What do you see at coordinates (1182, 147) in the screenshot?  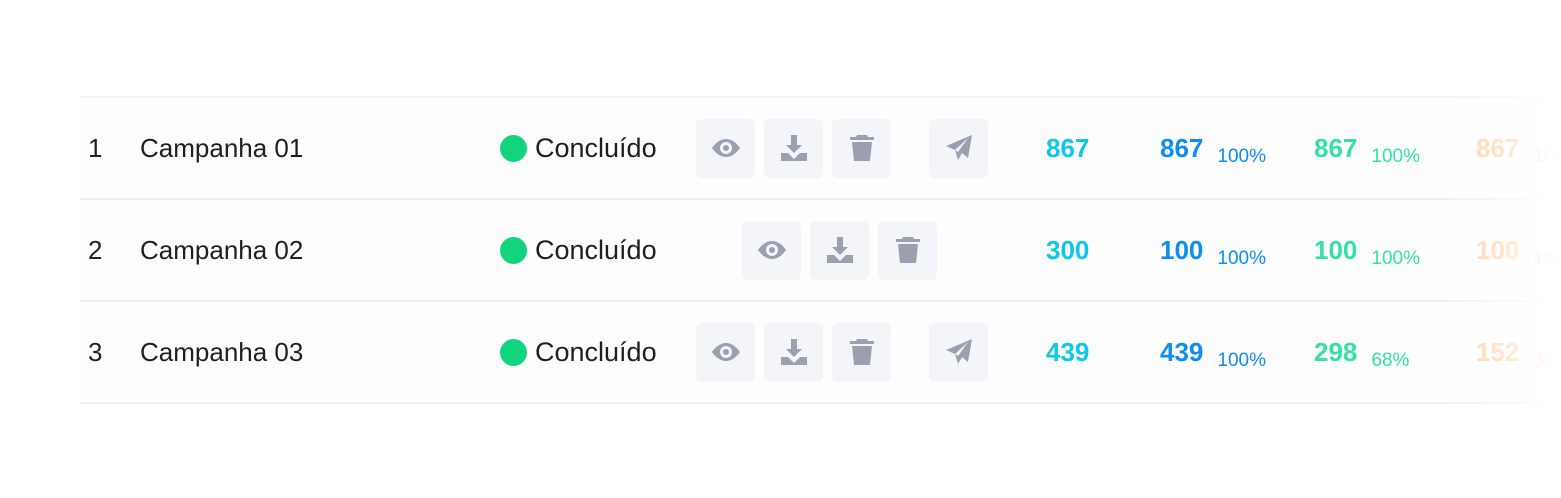 I see `metric-1-value: 867` at bounding box center [1182, 147].